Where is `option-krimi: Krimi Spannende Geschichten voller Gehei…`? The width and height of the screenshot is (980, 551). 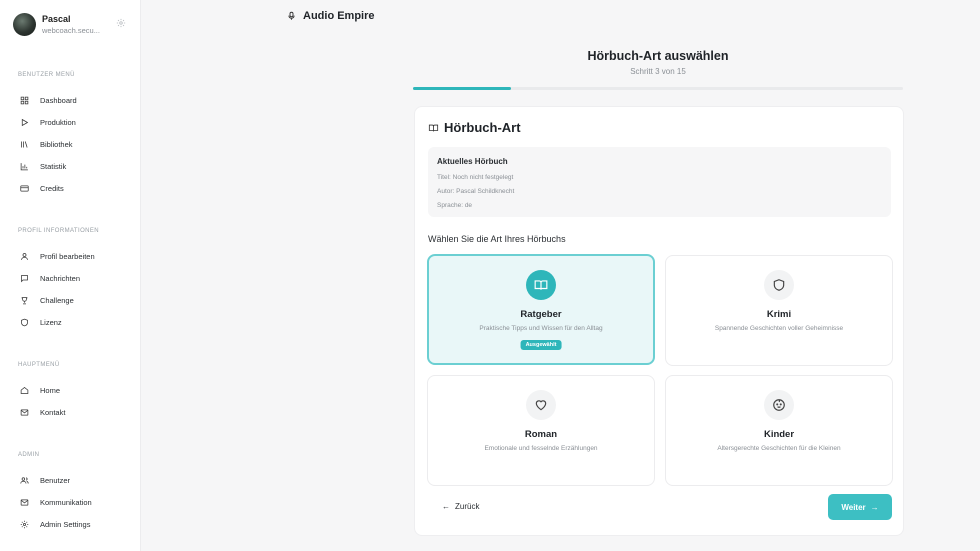
option-krimi: Krimi Spannende Geschichten voller Gehei… is located at coordinates (779, 310).